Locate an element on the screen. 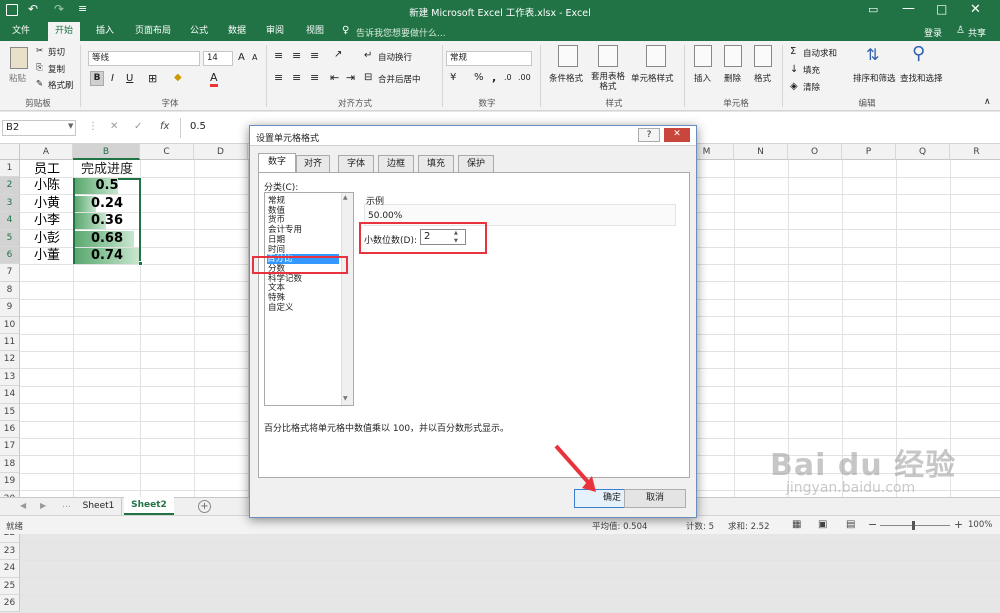  cancel-button: 取消 is located at coordinates (655, 498).